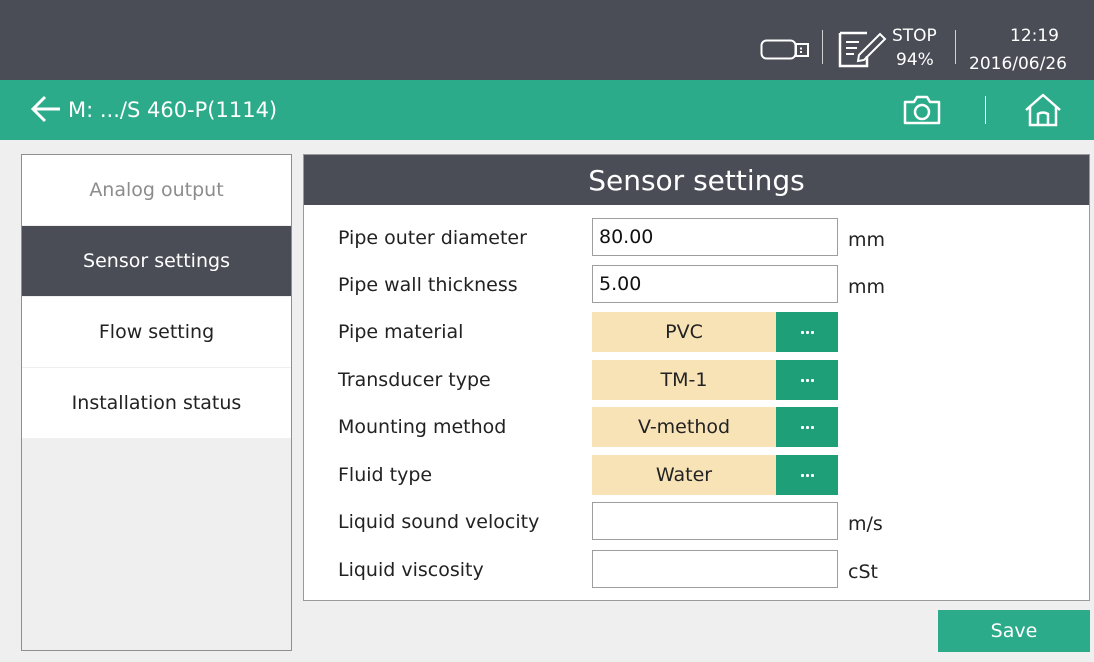 The width and height of the screenshot is (1094, 662). I want to click on clock-date: 2016/06/26, so click(1018, 64).